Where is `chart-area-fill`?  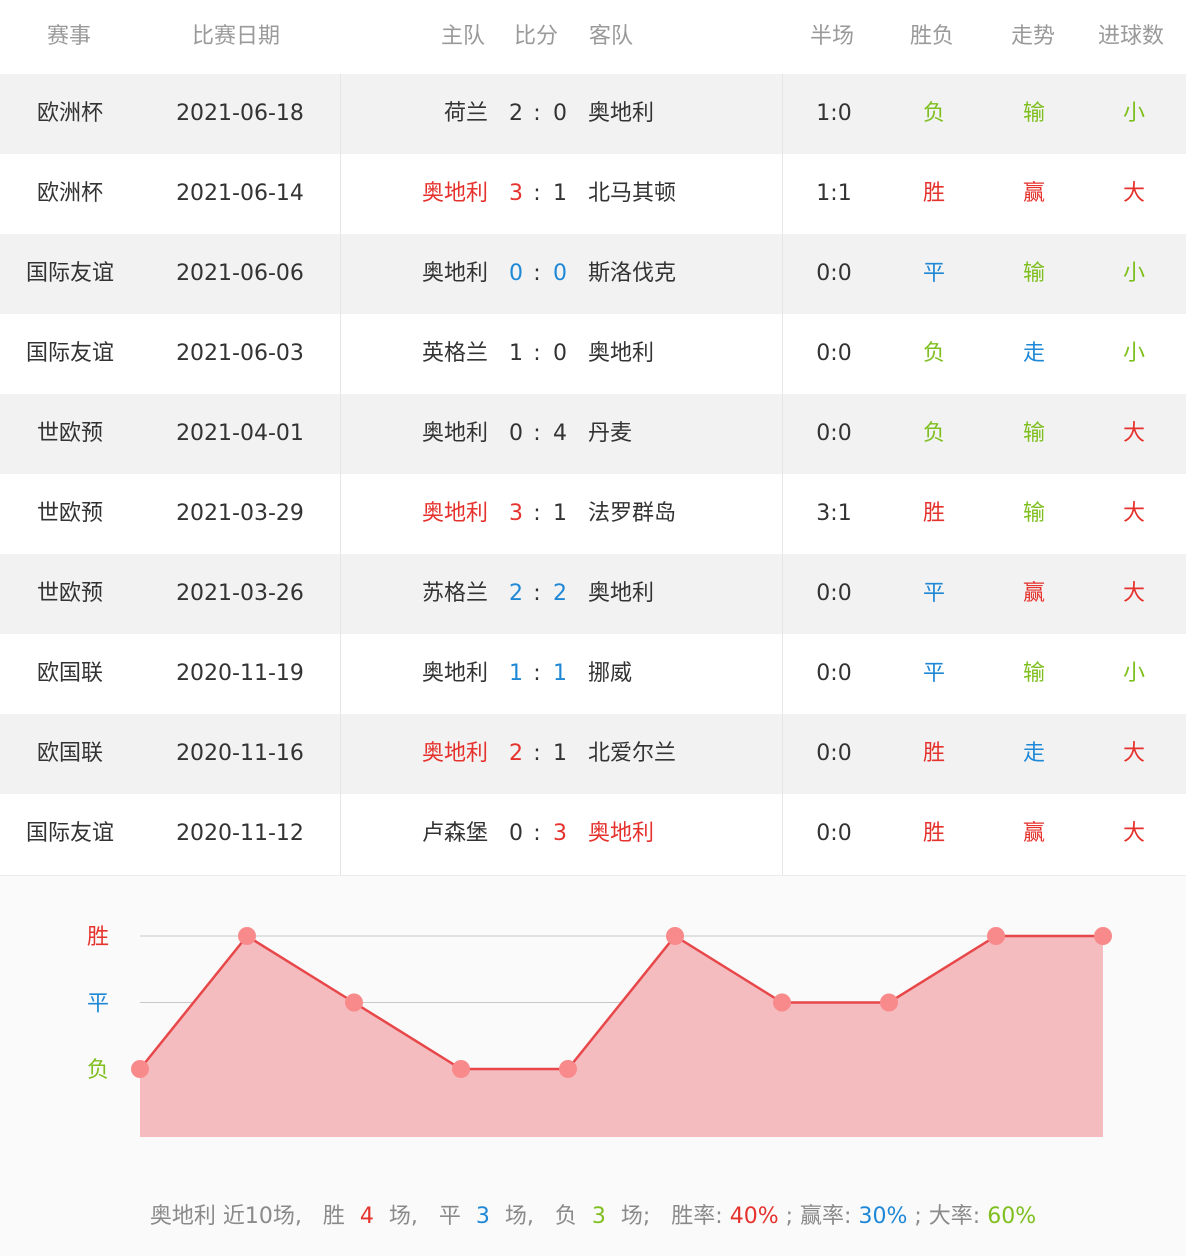
chart-area-fill is located at coordinates (621, 1036).